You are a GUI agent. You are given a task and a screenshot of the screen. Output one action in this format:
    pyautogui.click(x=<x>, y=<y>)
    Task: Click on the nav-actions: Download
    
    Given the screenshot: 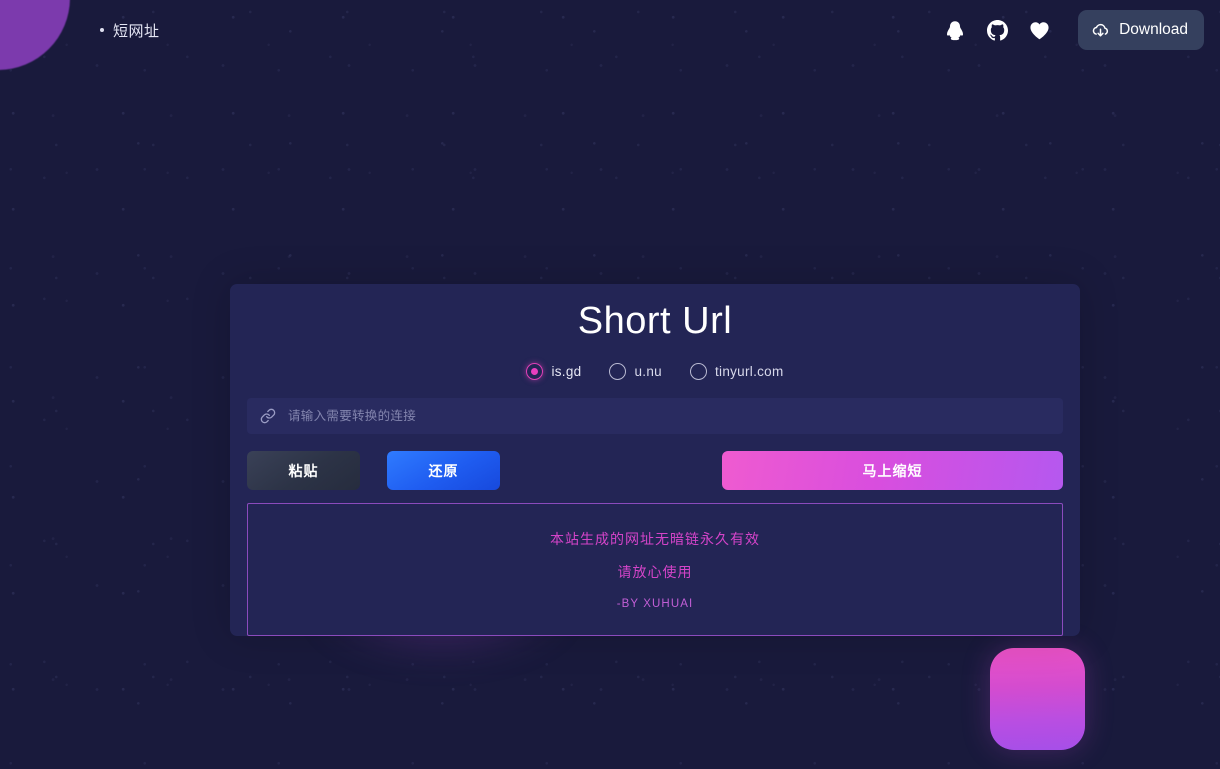 What is the action you would take?
    pyautogui.click(x=1074, y=30)
    